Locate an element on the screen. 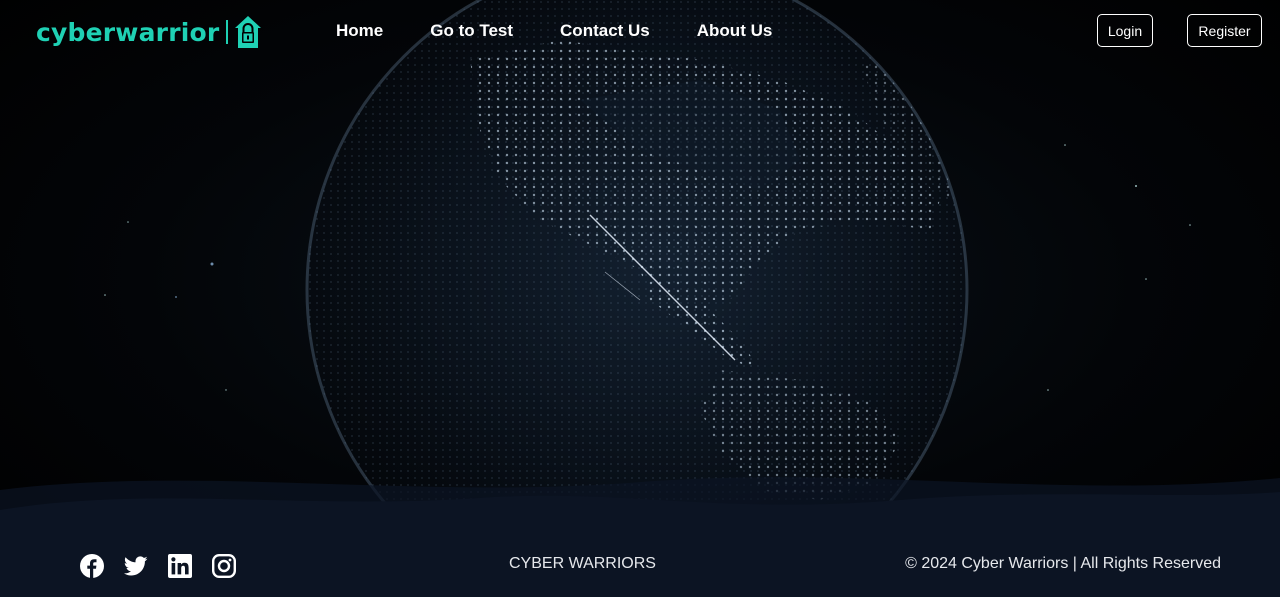  instagram-icon is located at coordinates (224, 566).